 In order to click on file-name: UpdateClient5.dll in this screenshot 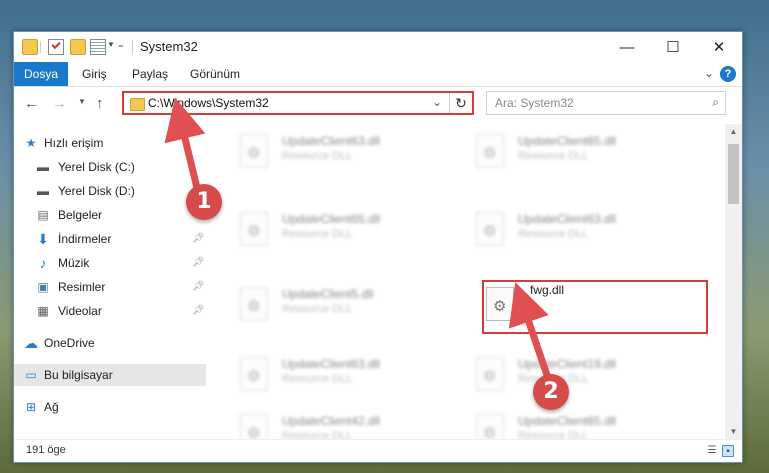, I will do `click(328, 294)`.